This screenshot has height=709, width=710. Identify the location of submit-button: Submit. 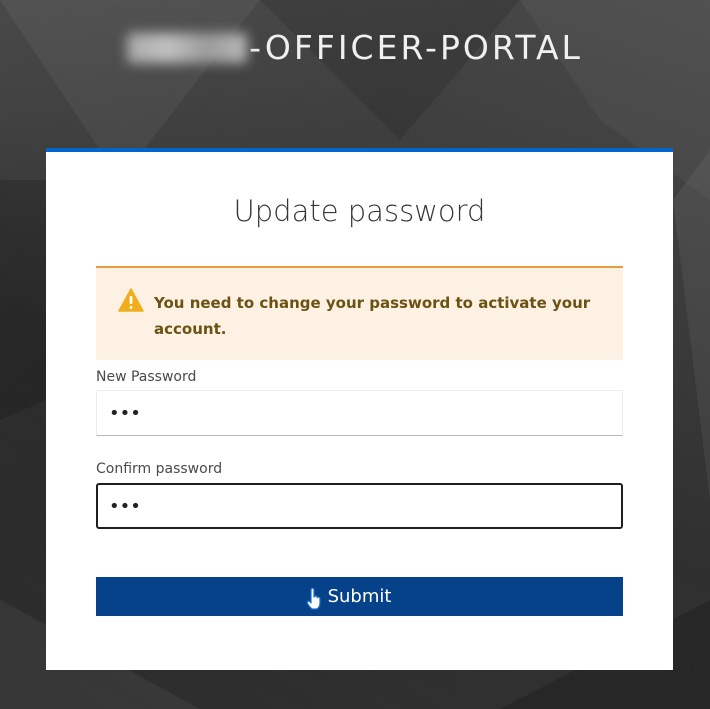
(359, 596).